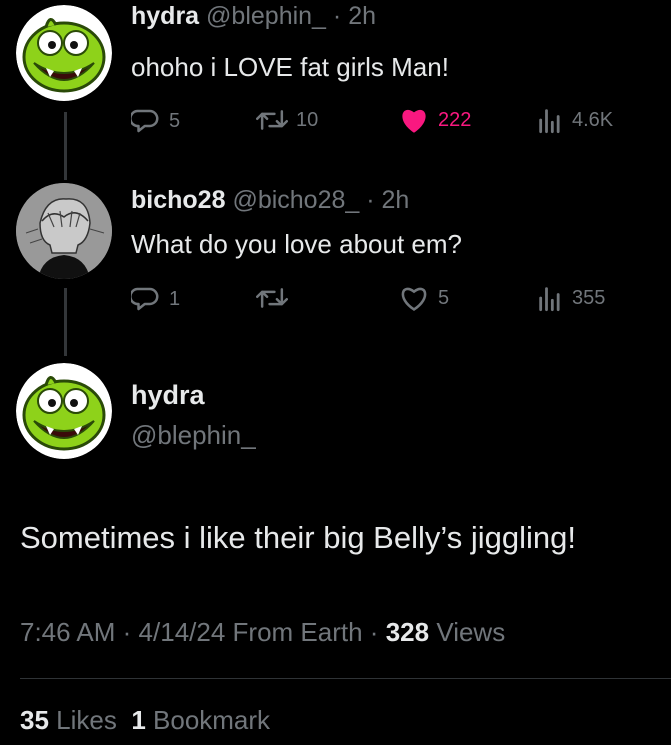  I want to click on avatar-hydra-main, so click(64, 411).